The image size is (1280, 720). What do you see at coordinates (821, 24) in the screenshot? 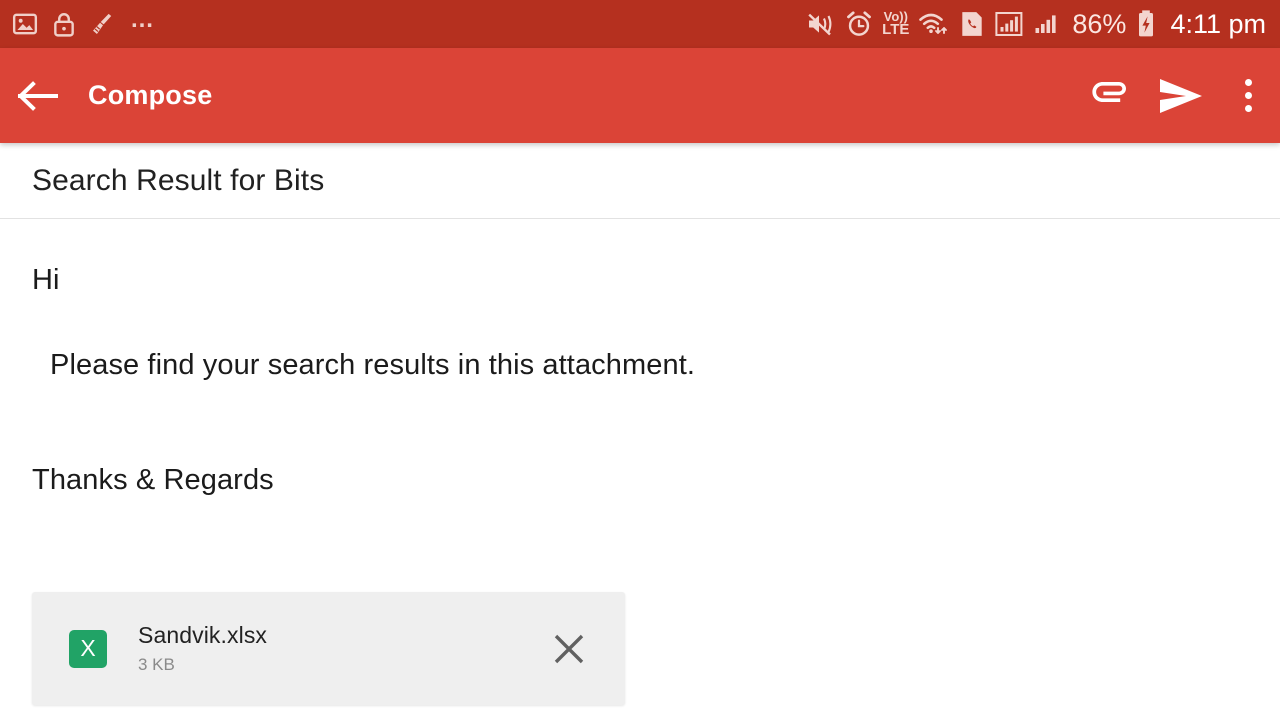
I see `mute-vibrate-icon` at bounding box center [821, 24].